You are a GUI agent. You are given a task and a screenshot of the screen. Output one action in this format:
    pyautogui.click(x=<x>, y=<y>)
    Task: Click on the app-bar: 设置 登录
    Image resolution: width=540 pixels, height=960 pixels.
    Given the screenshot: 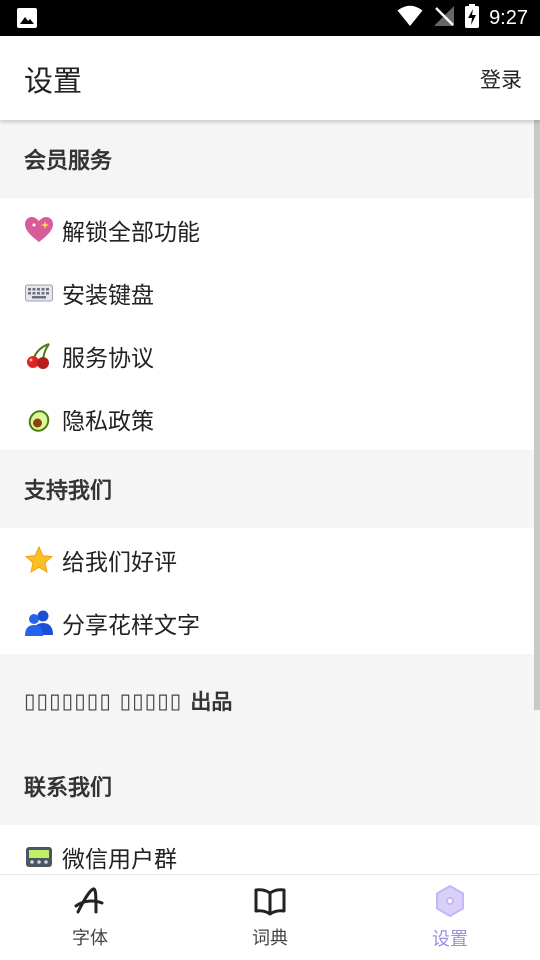 What is the action you would take?
    pyautogui.click(x=270, y=78)
    